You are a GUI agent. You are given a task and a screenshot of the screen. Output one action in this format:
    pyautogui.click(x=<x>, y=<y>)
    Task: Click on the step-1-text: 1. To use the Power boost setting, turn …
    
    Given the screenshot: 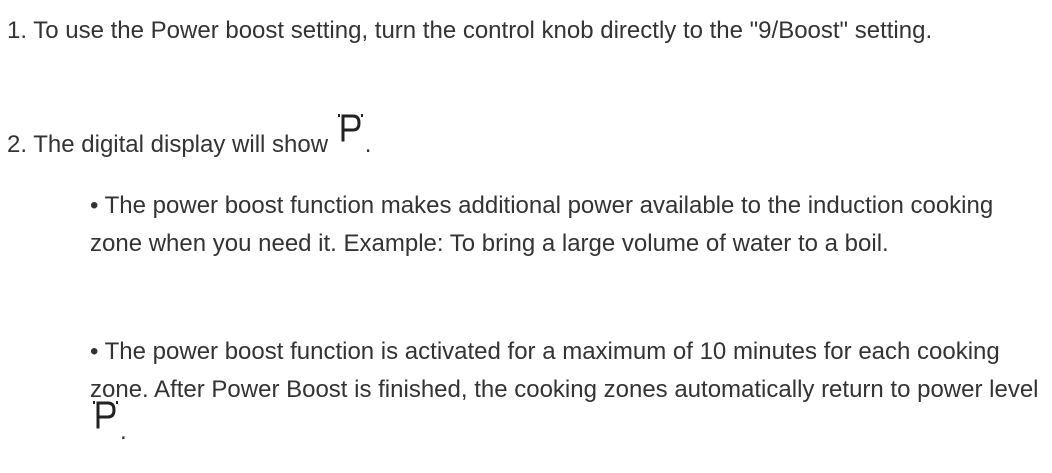 What is the action you would take?
    pyautogui.click(x=470, y=30)
    